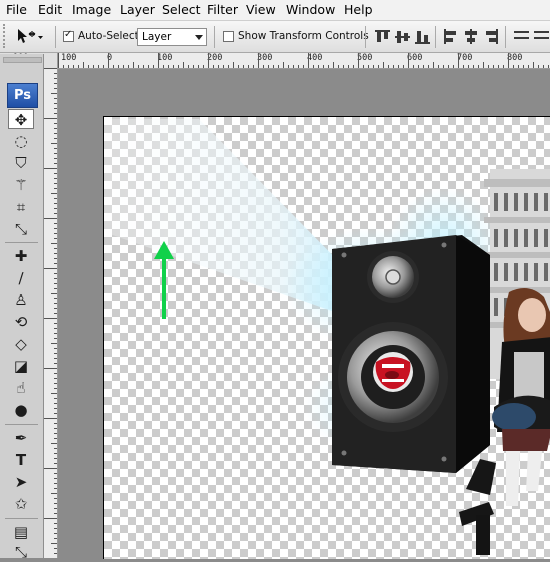 The width and height of the screenshot is (550, 562). Describe the element at coordinates (490, 36) in the screenshot. I see `align-right-edges-button` at that location.